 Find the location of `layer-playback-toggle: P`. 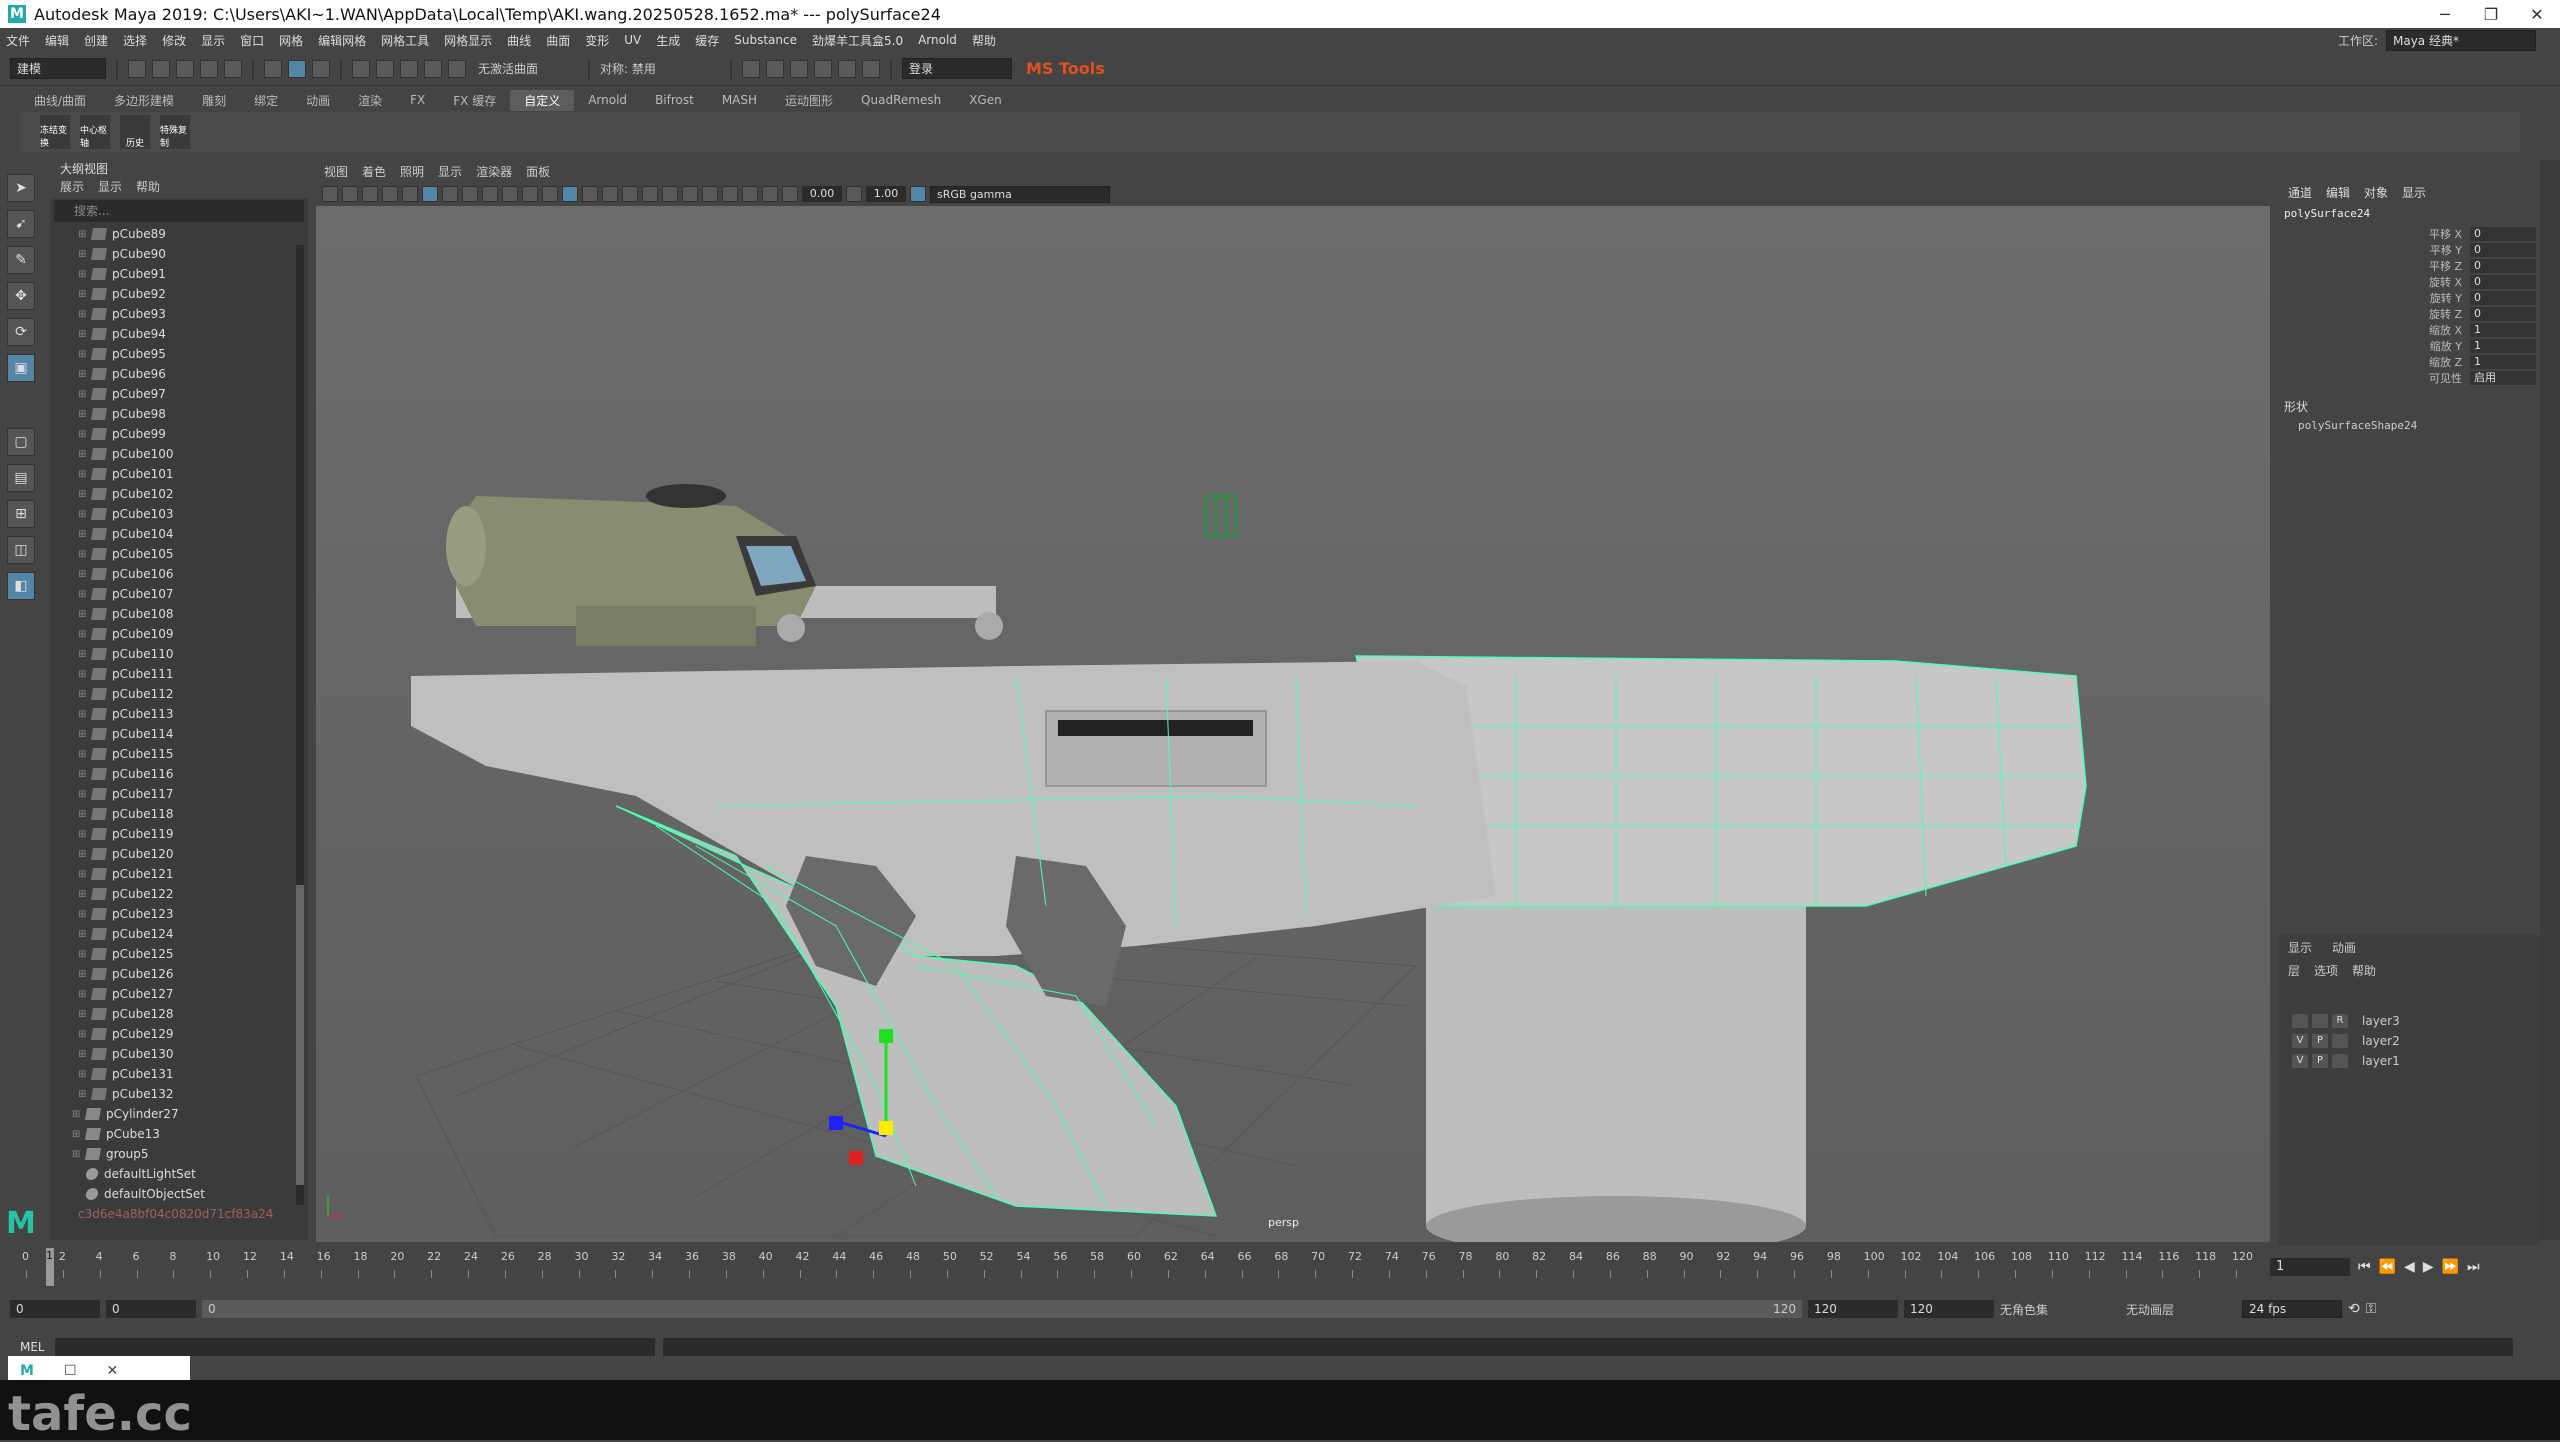

layer-playback-toggle: P is located at coordinates (2320, 1061).